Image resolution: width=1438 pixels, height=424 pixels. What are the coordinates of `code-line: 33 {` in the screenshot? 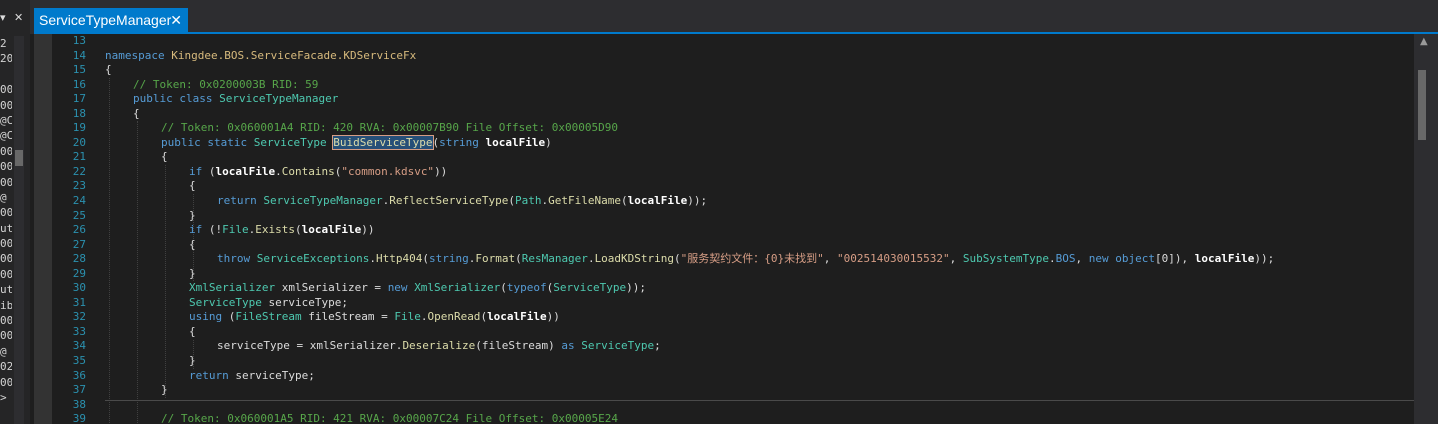 It's located at (724, 332).